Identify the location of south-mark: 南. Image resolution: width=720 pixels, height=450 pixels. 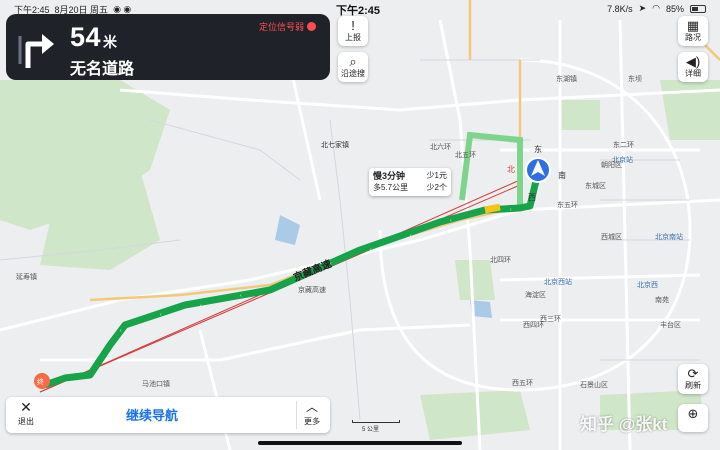
(562, 175).